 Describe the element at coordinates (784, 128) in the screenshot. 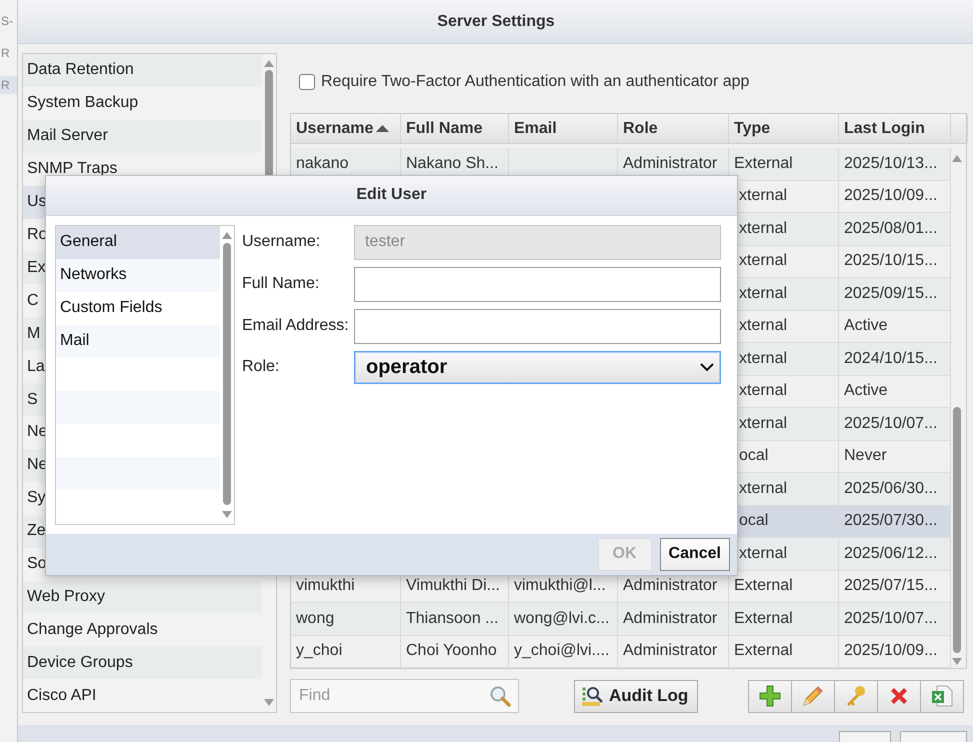

I see `column-header: Type` at that location.